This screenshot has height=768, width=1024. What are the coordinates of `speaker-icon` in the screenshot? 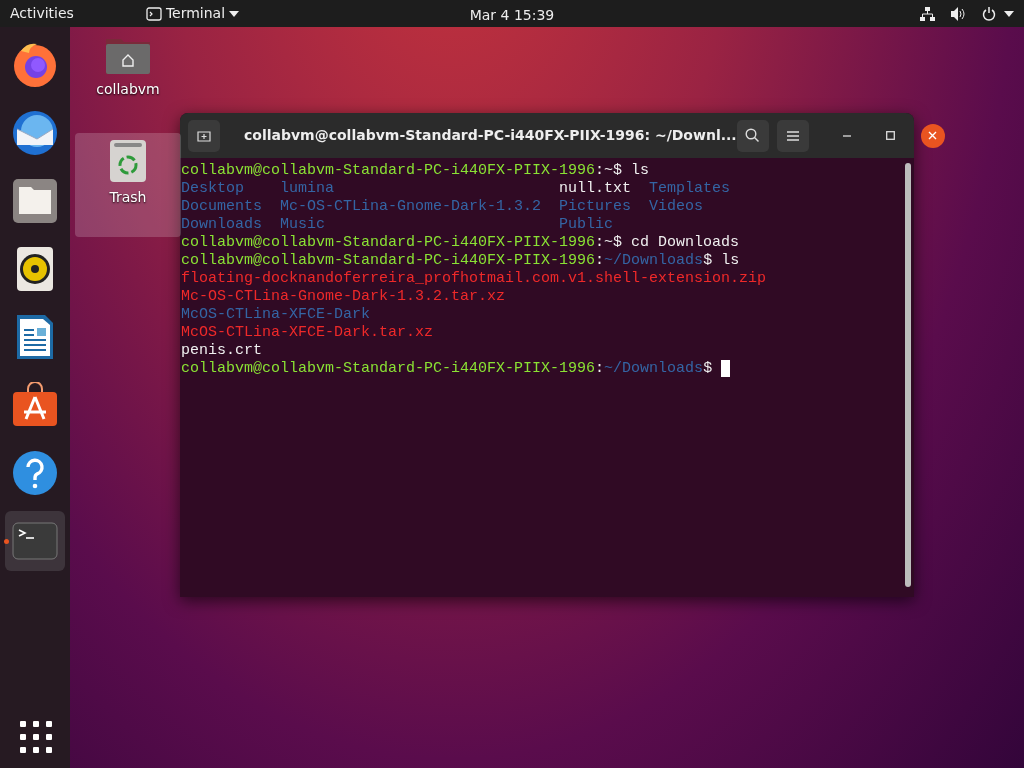 It's located at (35, 269).